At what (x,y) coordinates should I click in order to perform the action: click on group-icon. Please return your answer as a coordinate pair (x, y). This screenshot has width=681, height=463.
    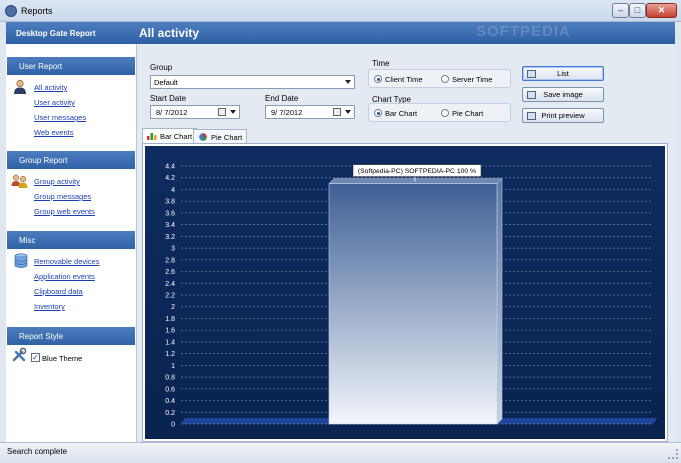
    Looking at the image, I should click on (19, 181).